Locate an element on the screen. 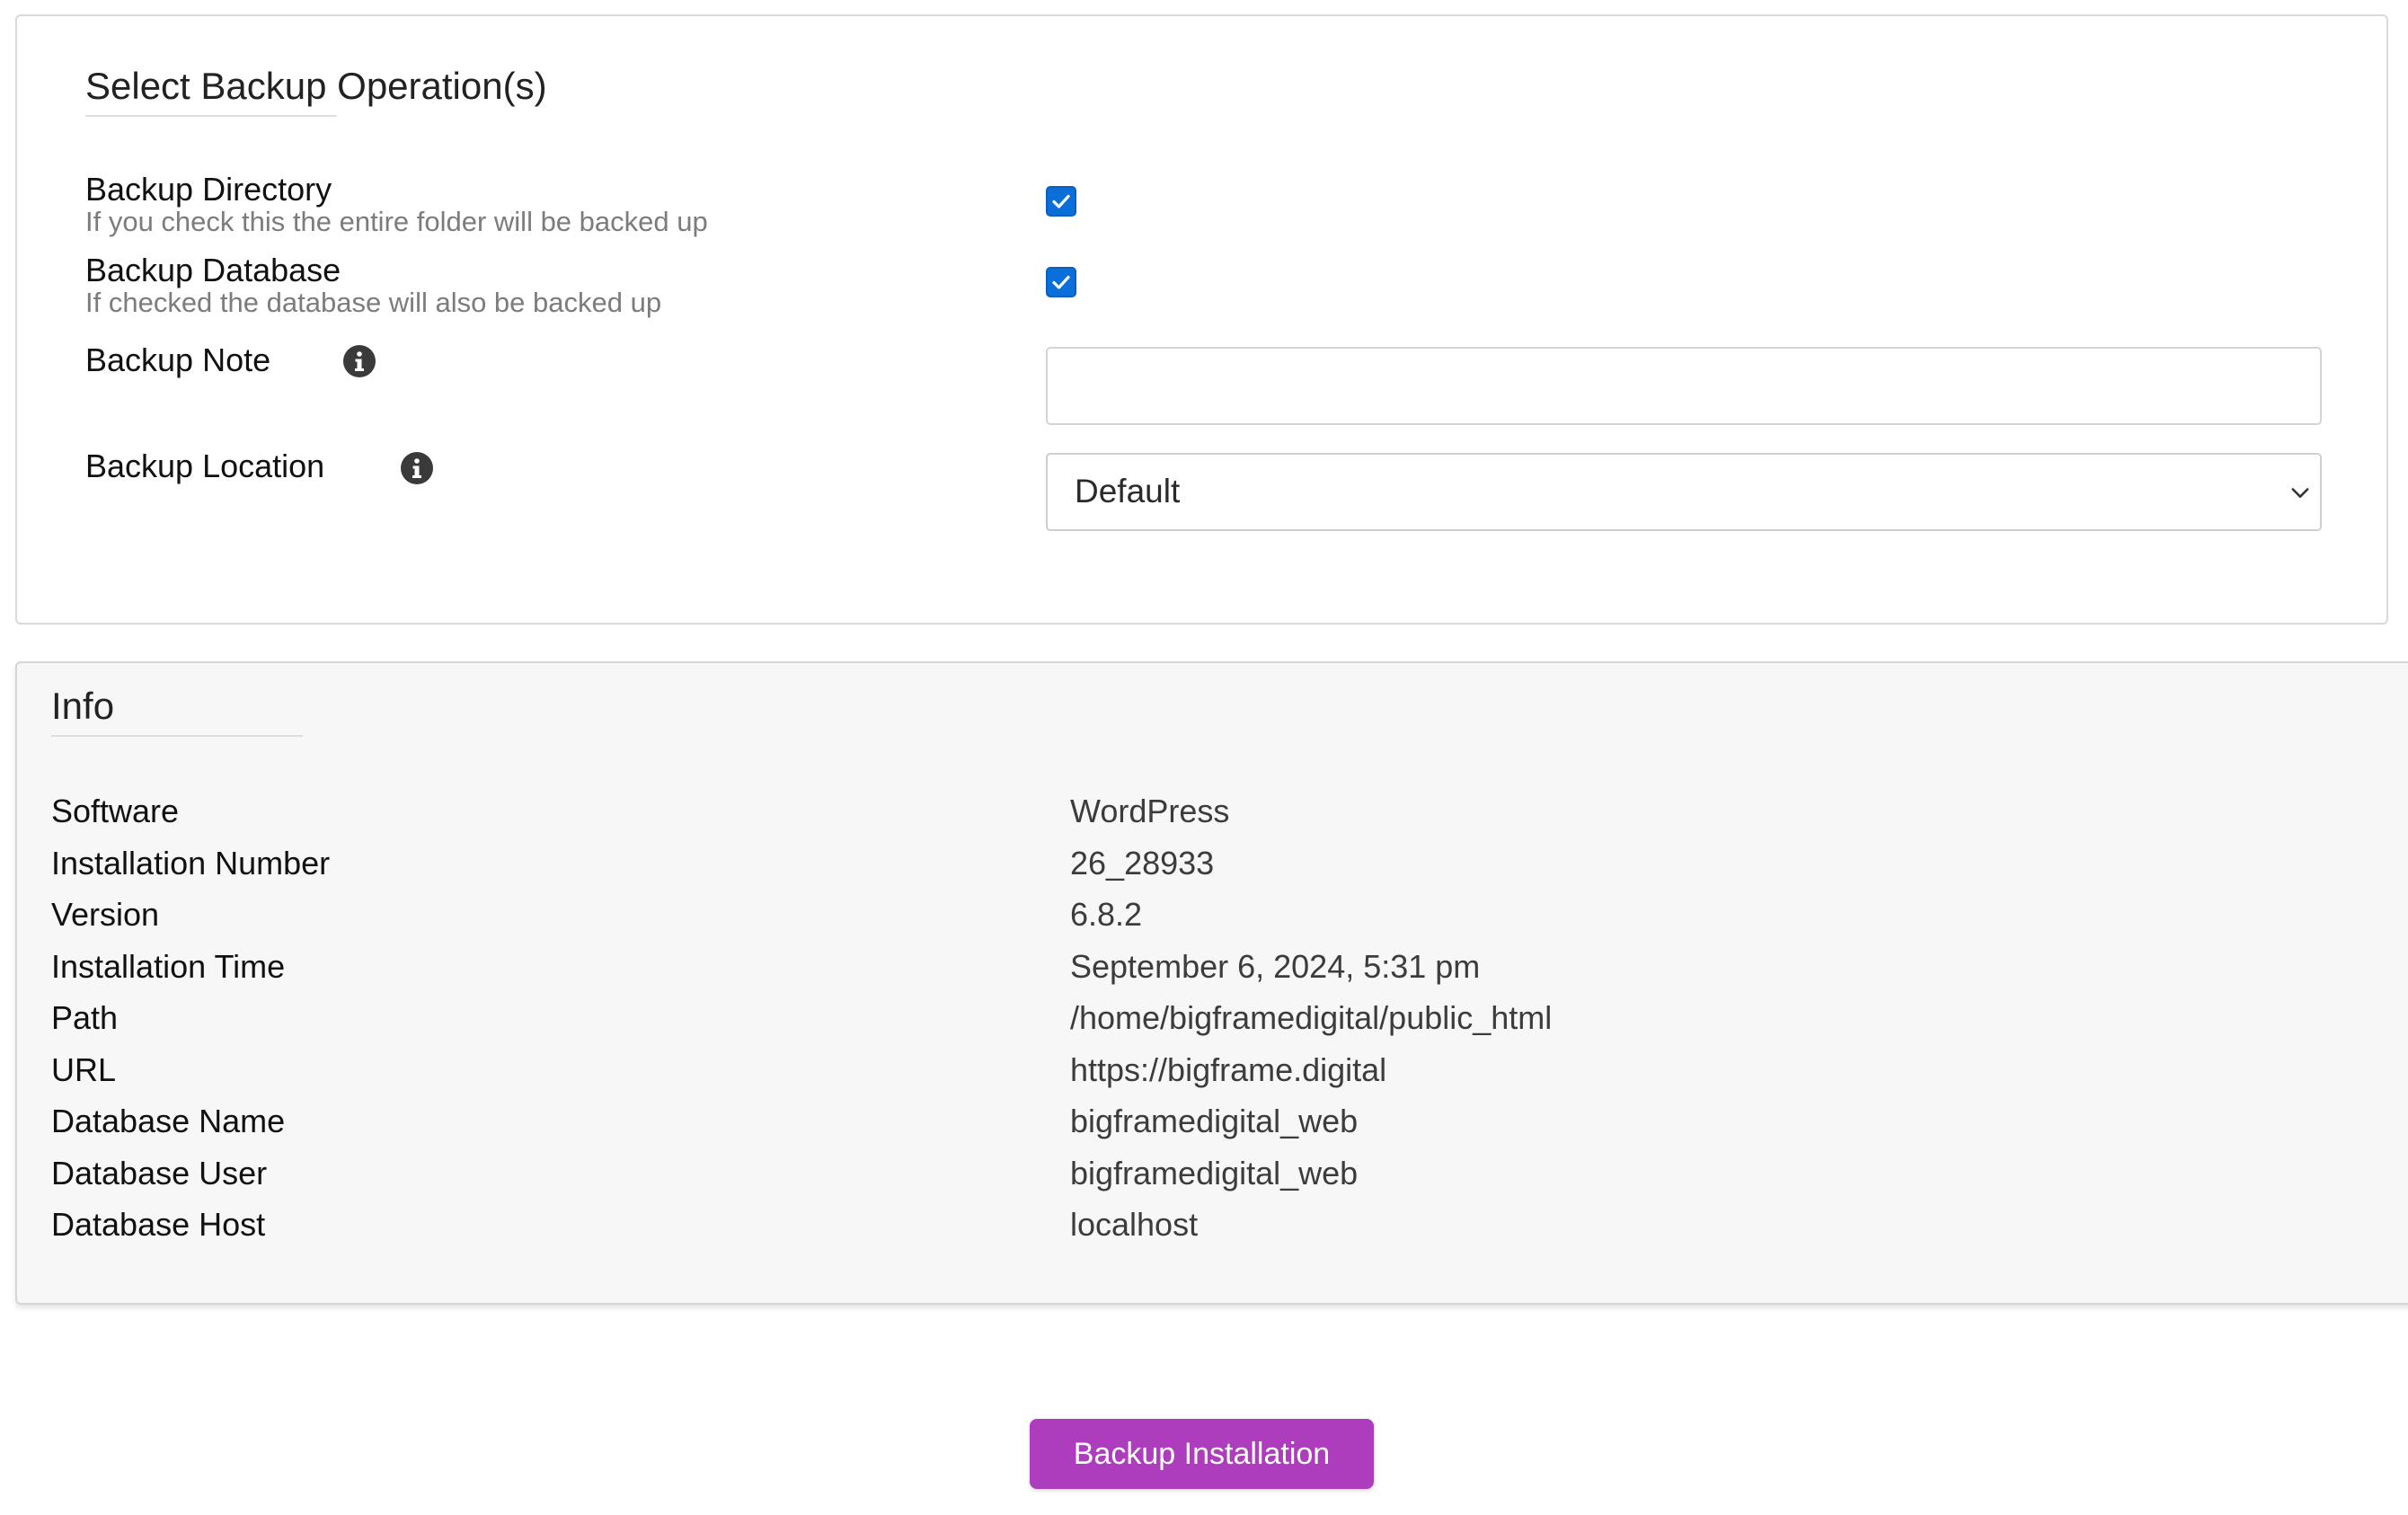 This screenshot has width=2408, height=1515. info-value-path: /home/bigframedigital/public_html is located at coordinates (1311, 1018).